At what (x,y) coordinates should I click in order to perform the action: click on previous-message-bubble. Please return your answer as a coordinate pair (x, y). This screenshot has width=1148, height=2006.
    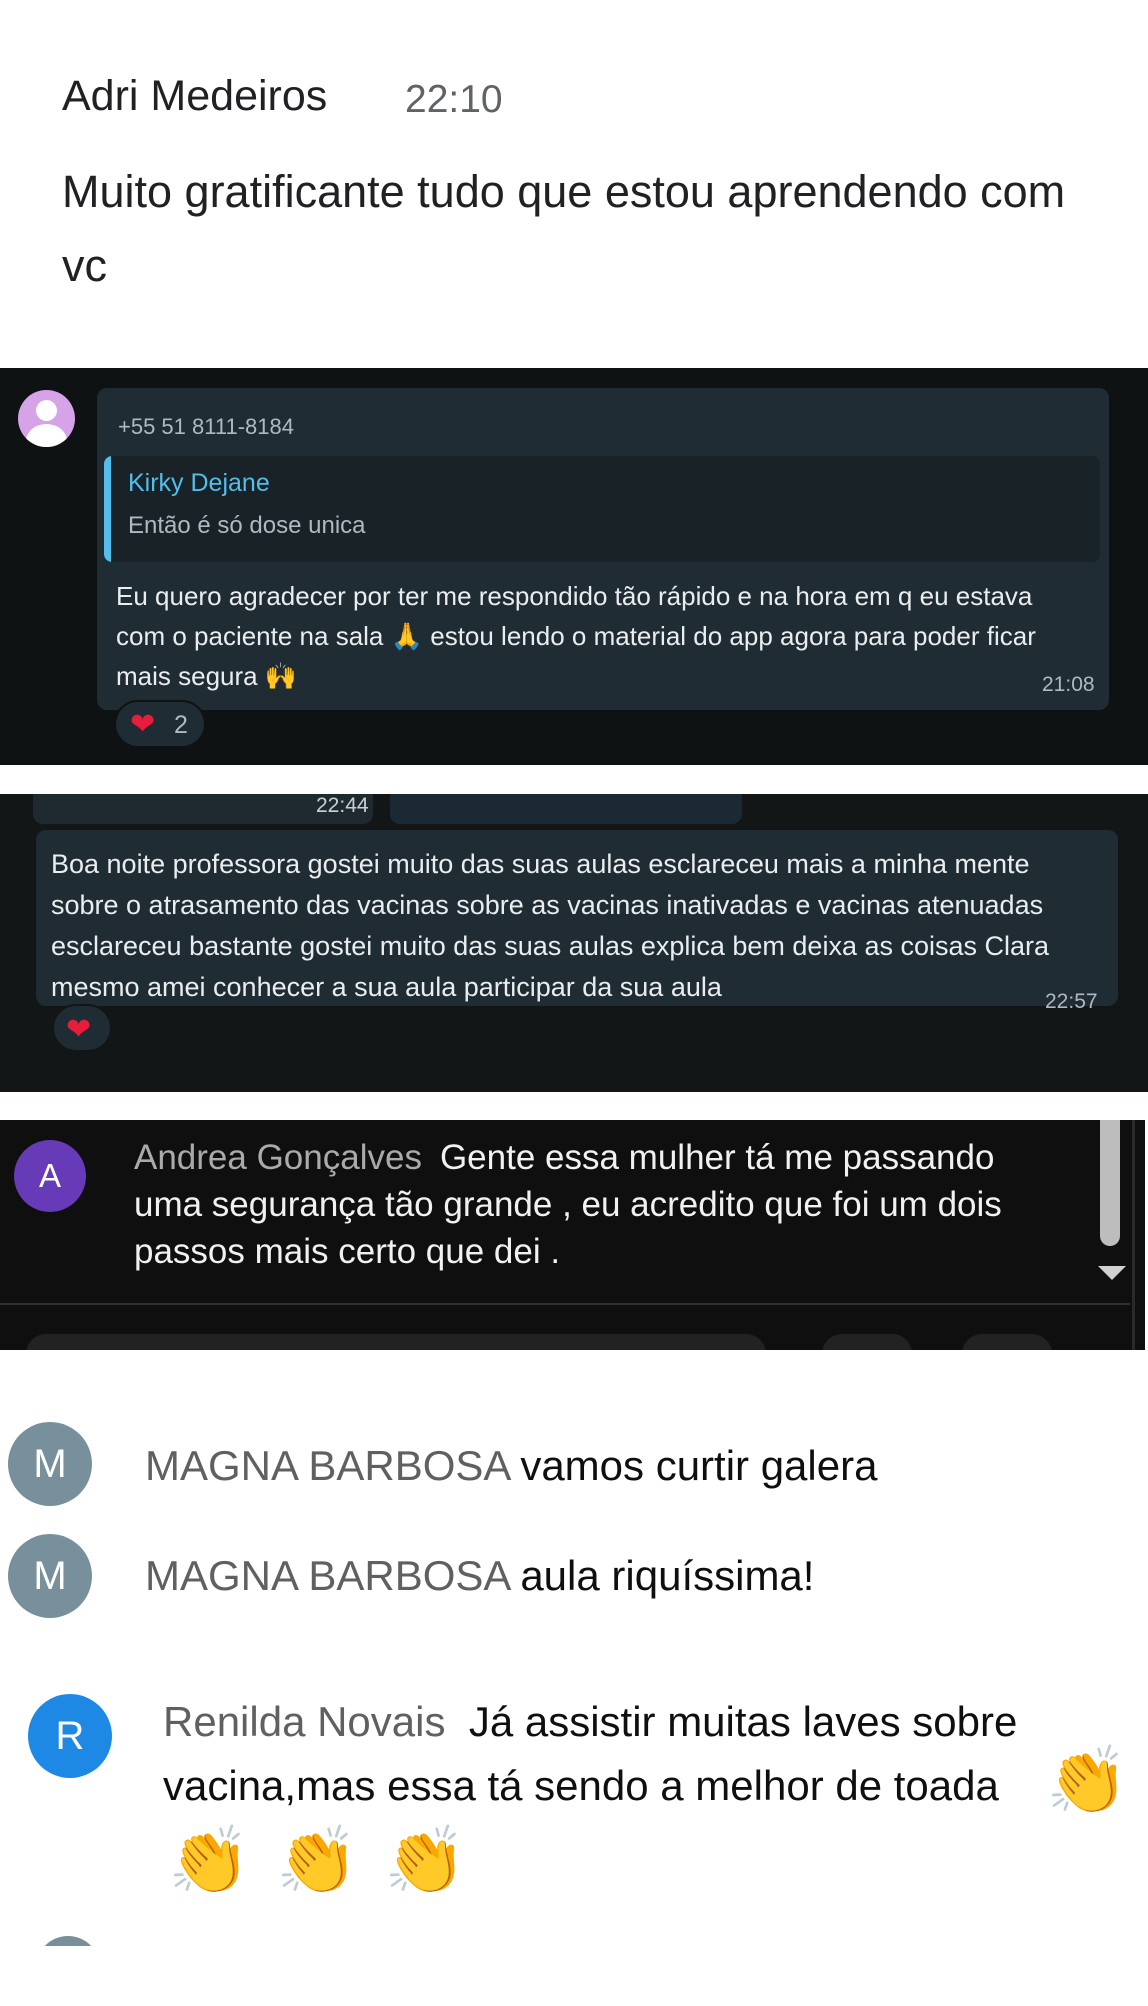
    Looking at the image, I should click on (566, 809).